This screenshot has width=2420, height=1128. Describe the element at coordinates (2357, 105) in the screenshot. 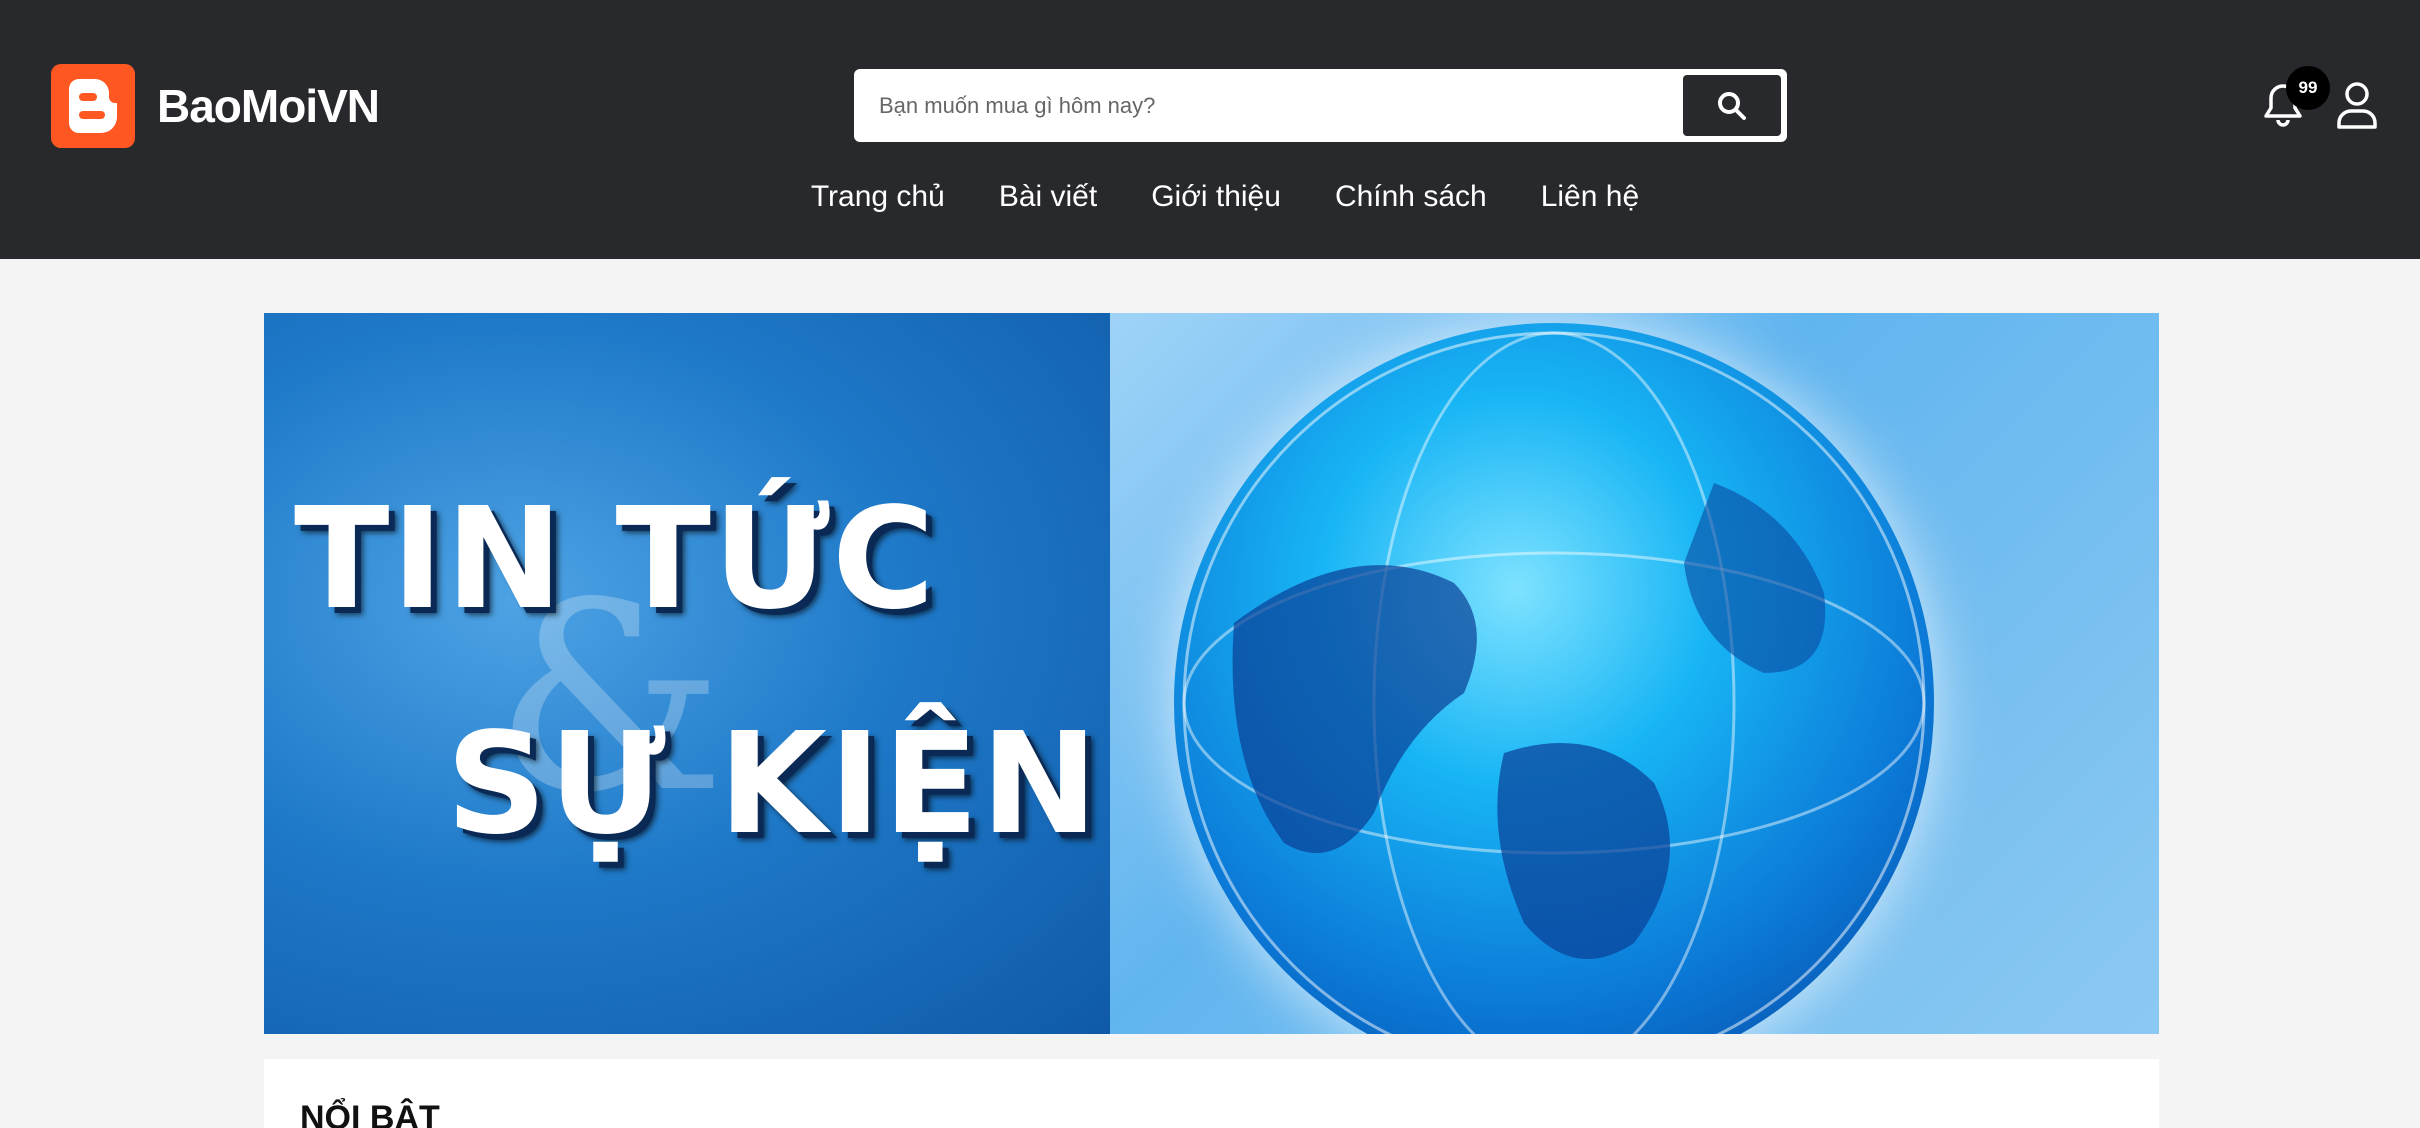

I see `user-icon` at that location.